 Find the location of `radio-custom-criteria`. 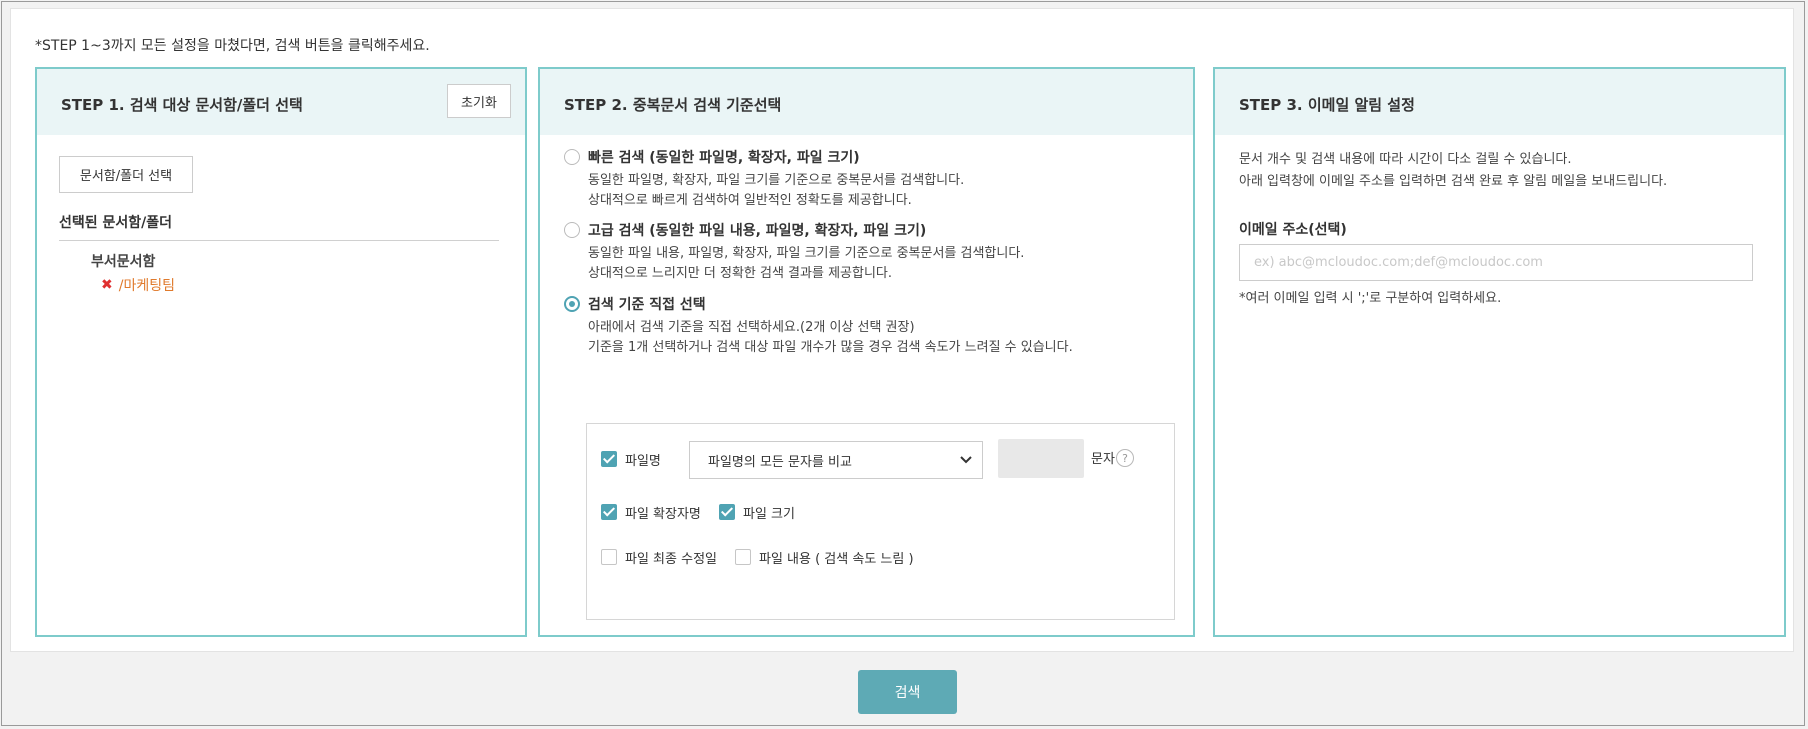

radio-custom-criteria is located at coordinates (572, 304).